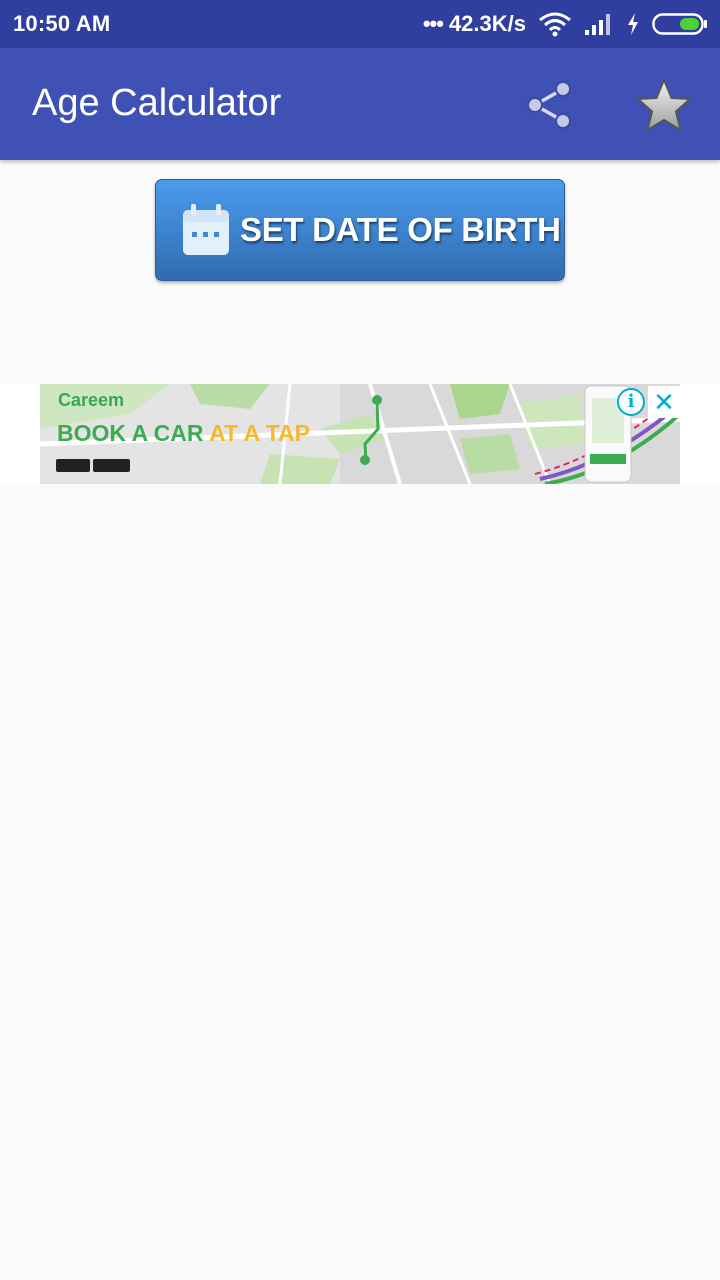  Describe the element at coordinates (631, 402) in the screenshot. I see `info-icon: i` at that location.